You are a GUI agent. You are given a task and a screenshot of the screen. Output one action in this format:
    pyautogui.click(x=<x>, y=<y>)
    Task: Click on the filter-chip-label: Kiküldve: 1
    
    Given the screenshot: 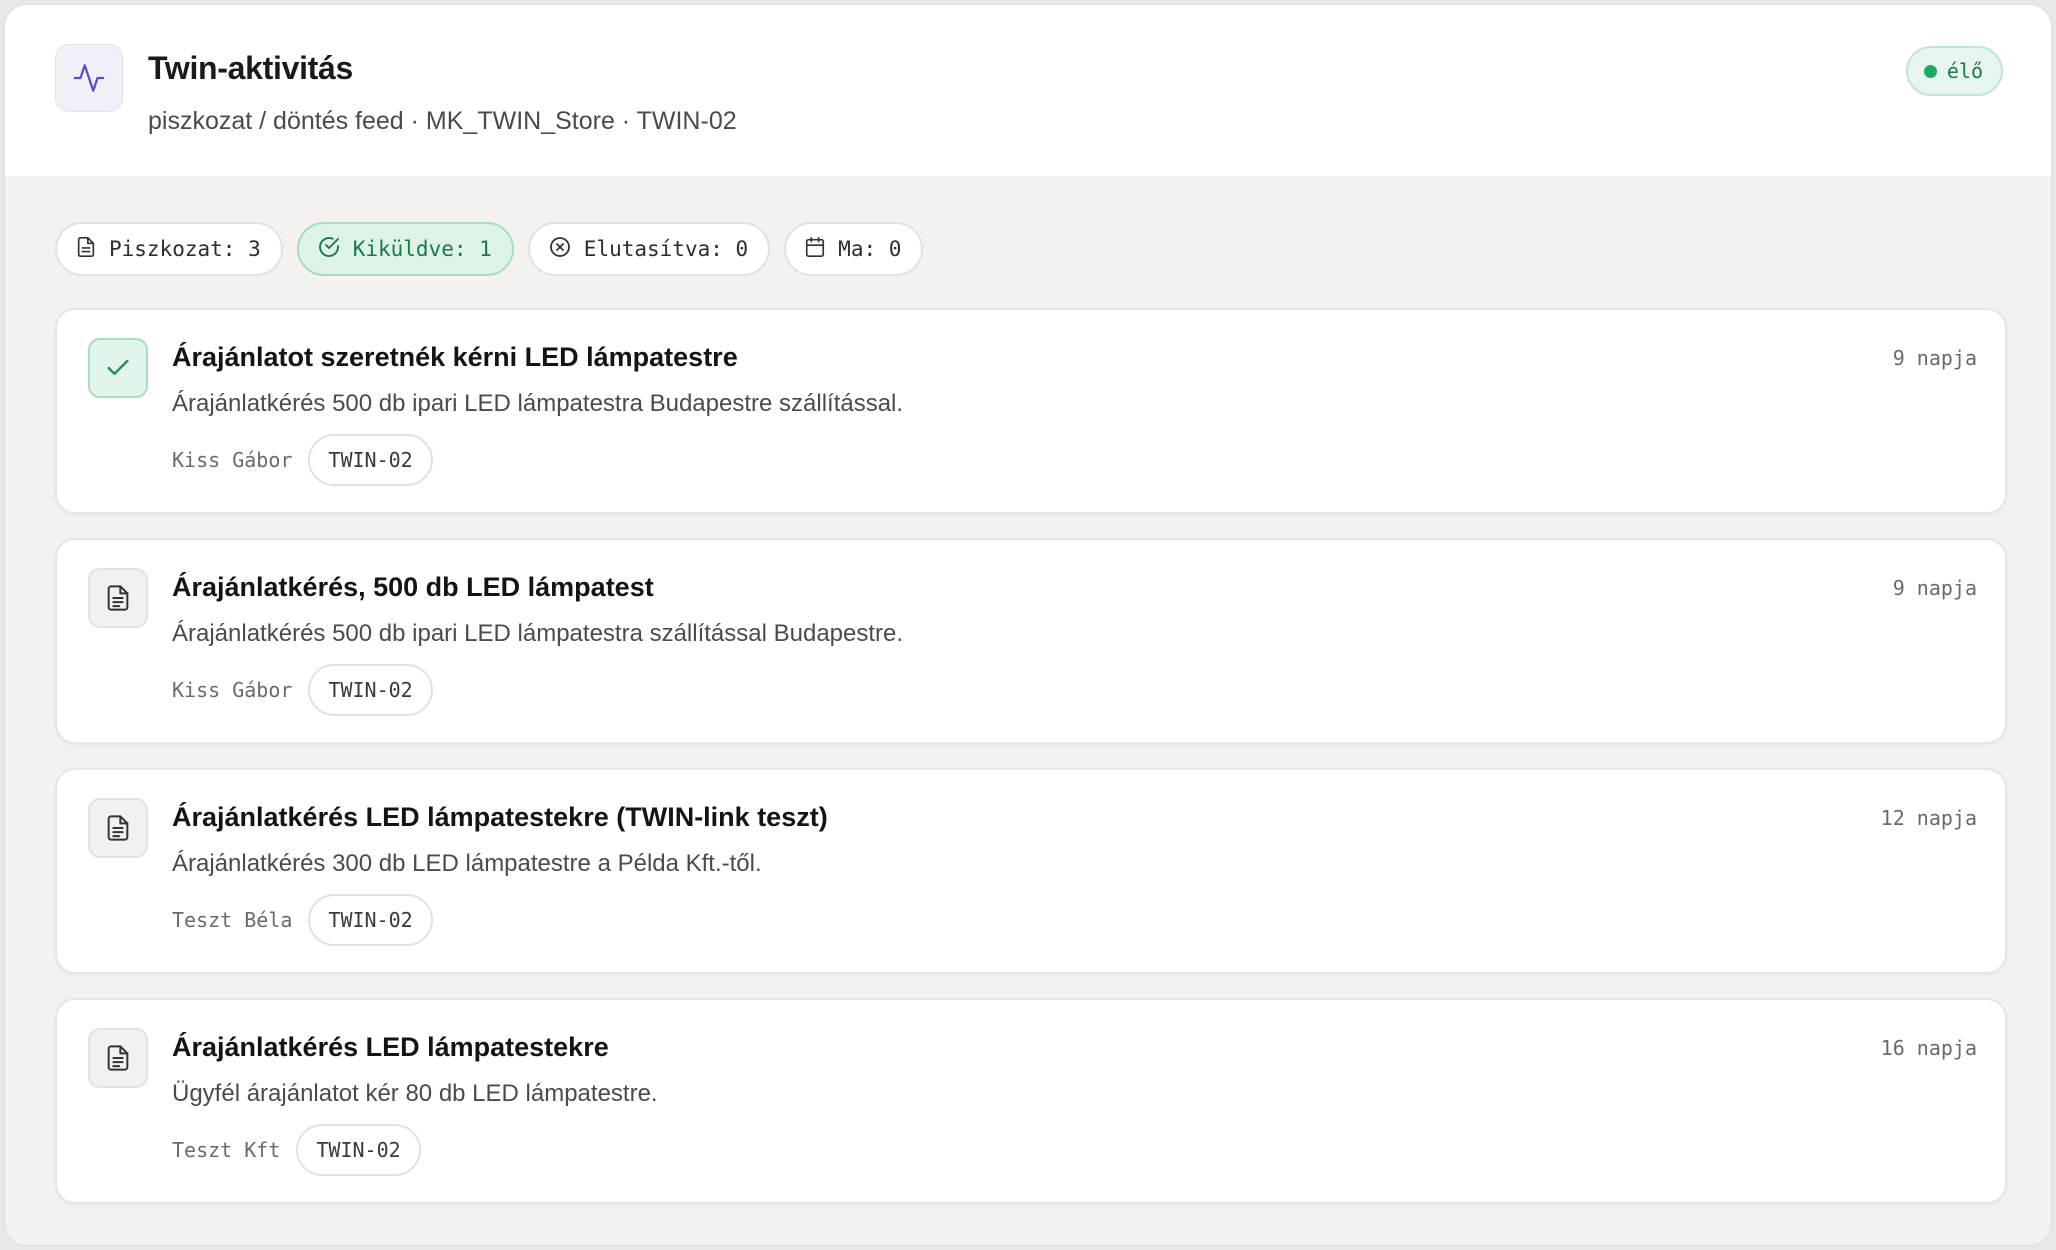 What is the action you would take?
    pyautogui.click(x=422, y=249)
    